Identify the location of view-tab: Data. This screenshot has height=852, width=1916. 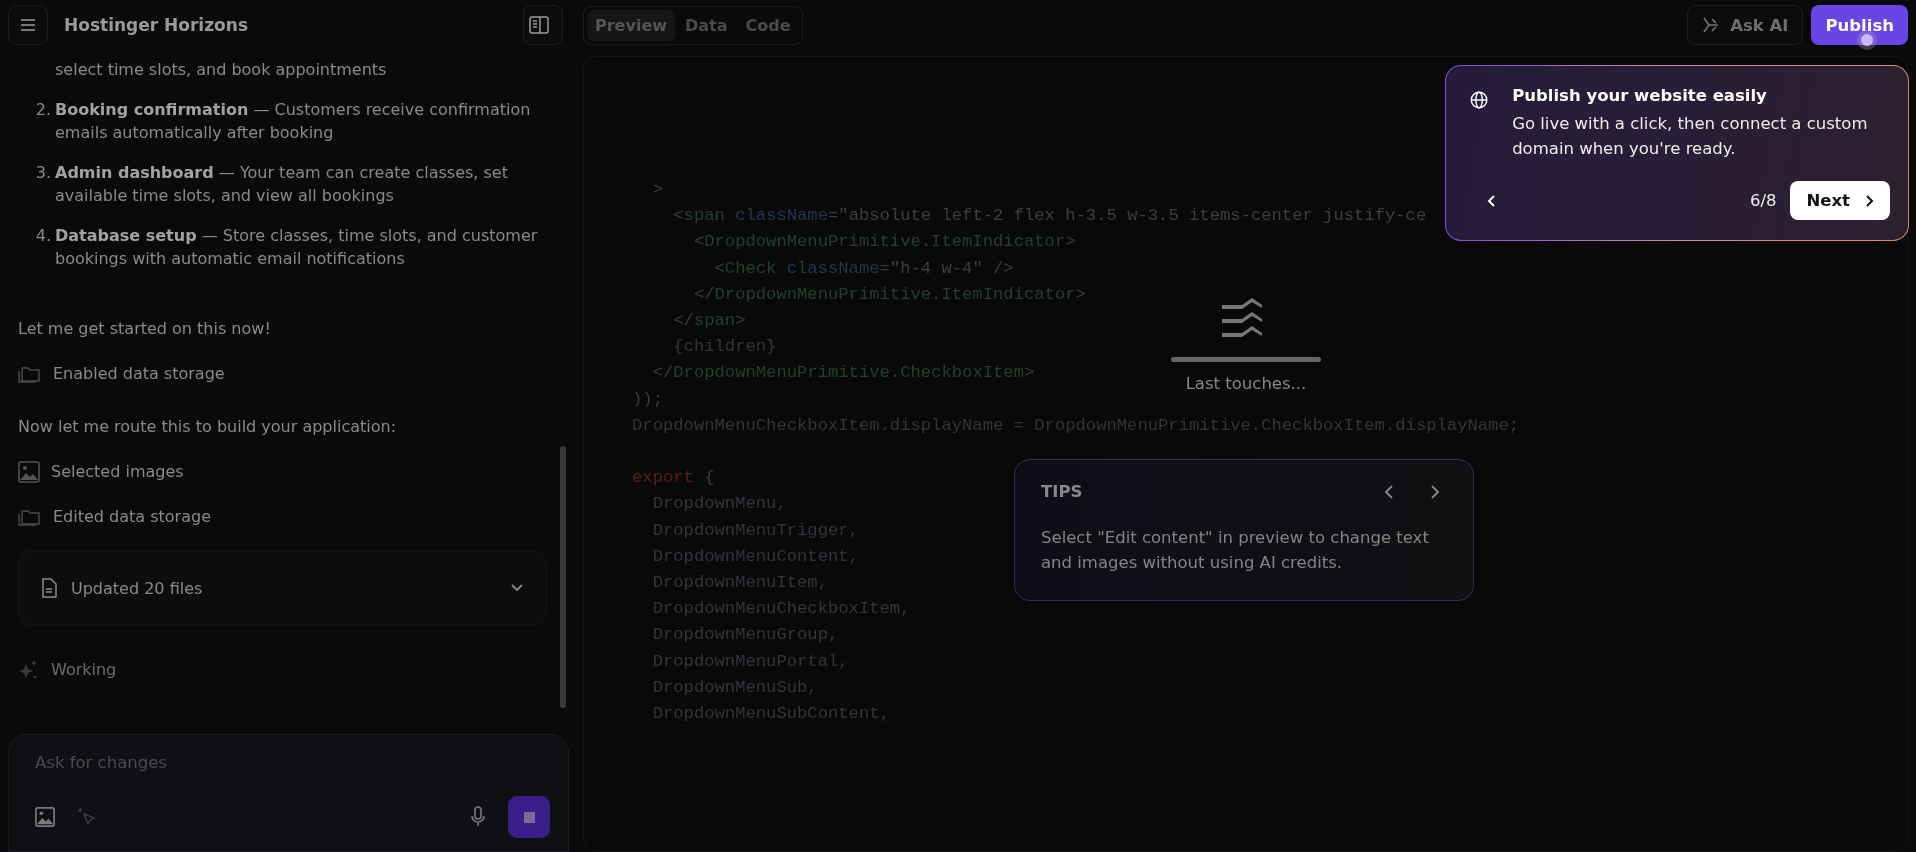
(706, 25).